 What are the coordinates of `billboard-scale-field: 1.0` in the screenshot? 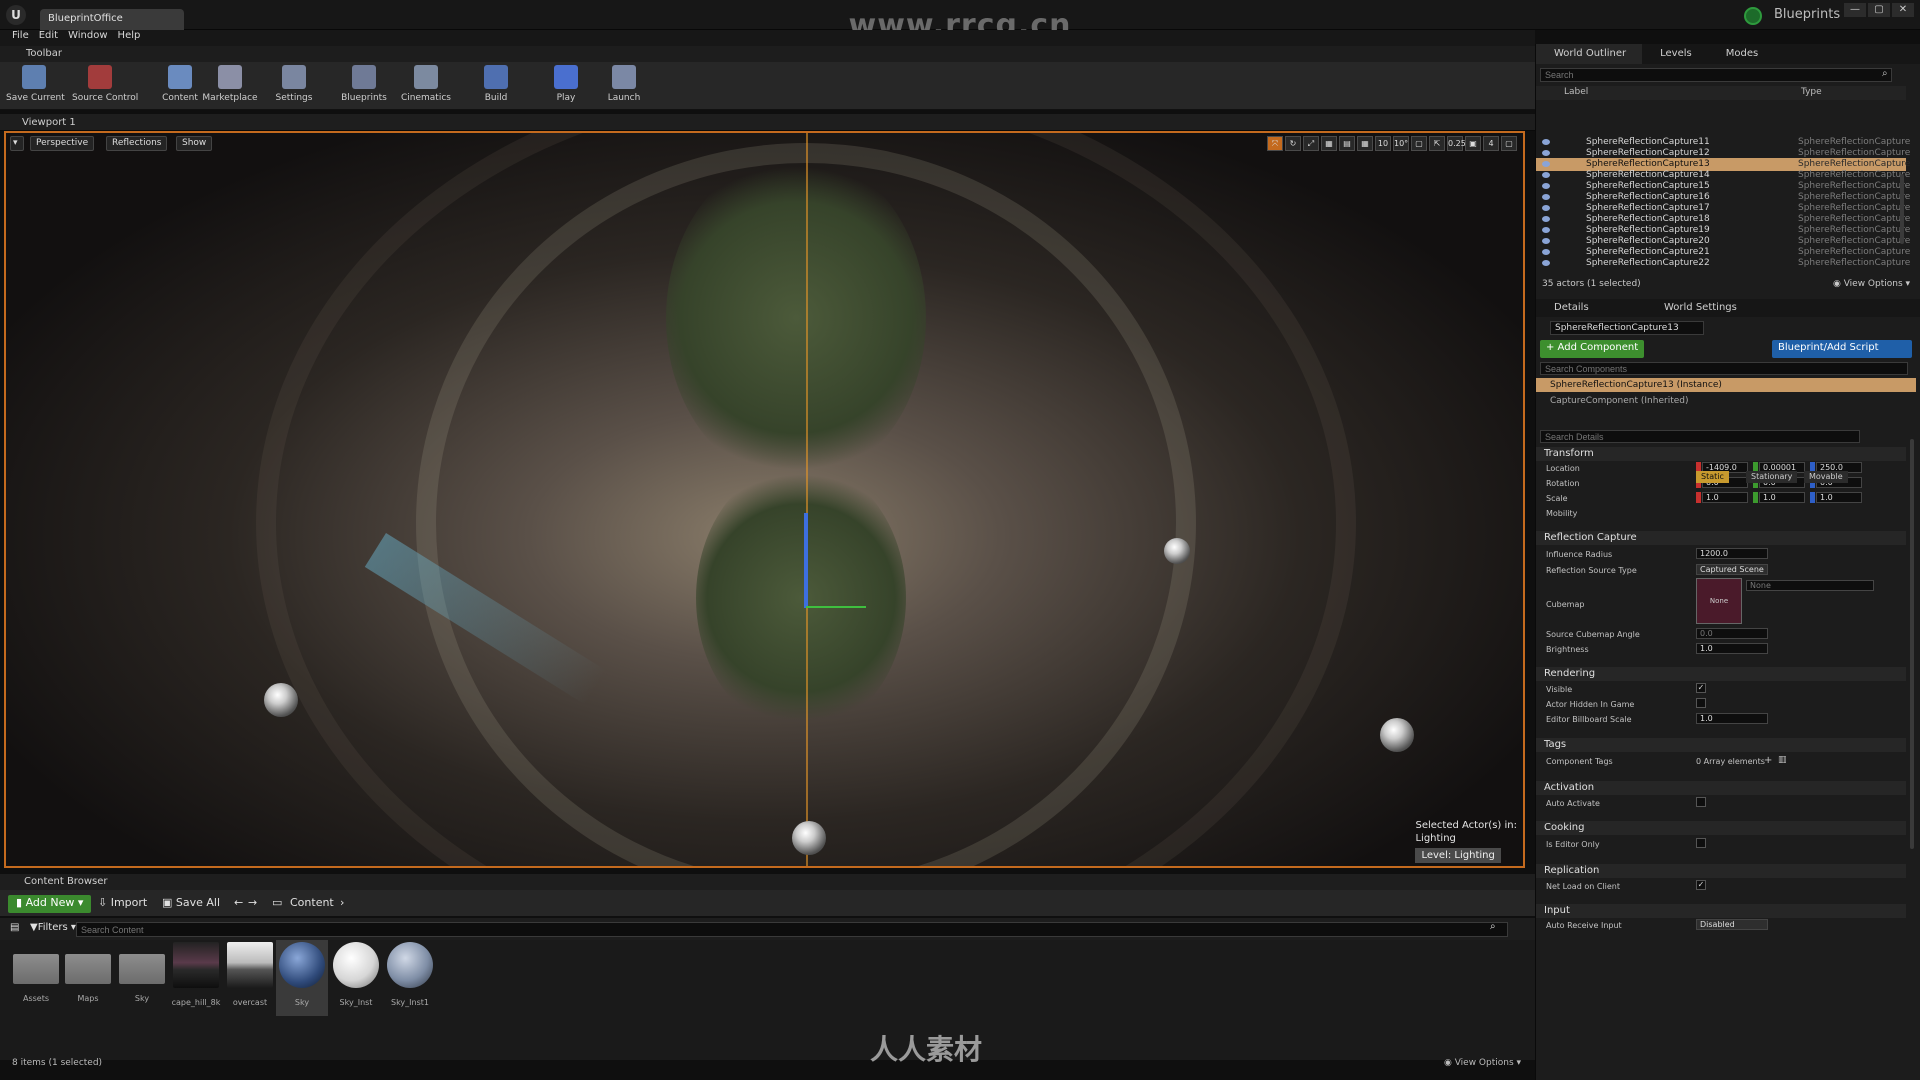 It's located at (1732, 718).